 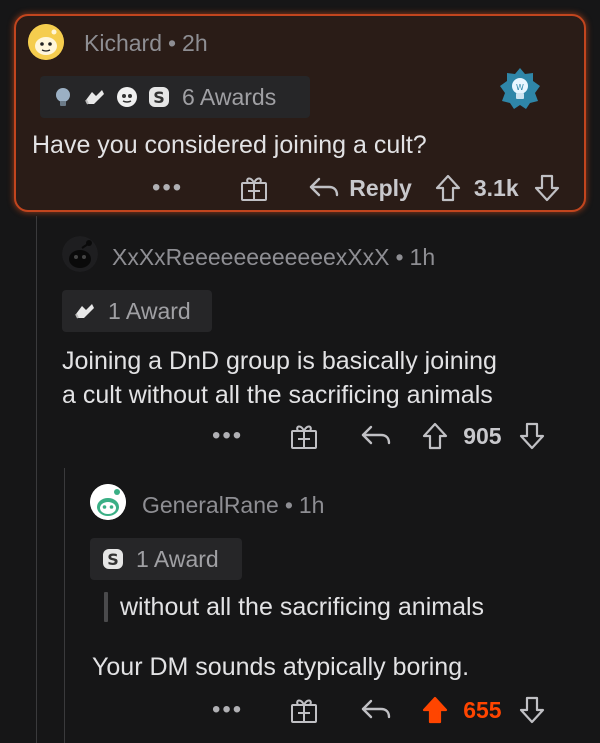 I want to click on vote-score: 655, so click(x=482, y=709).